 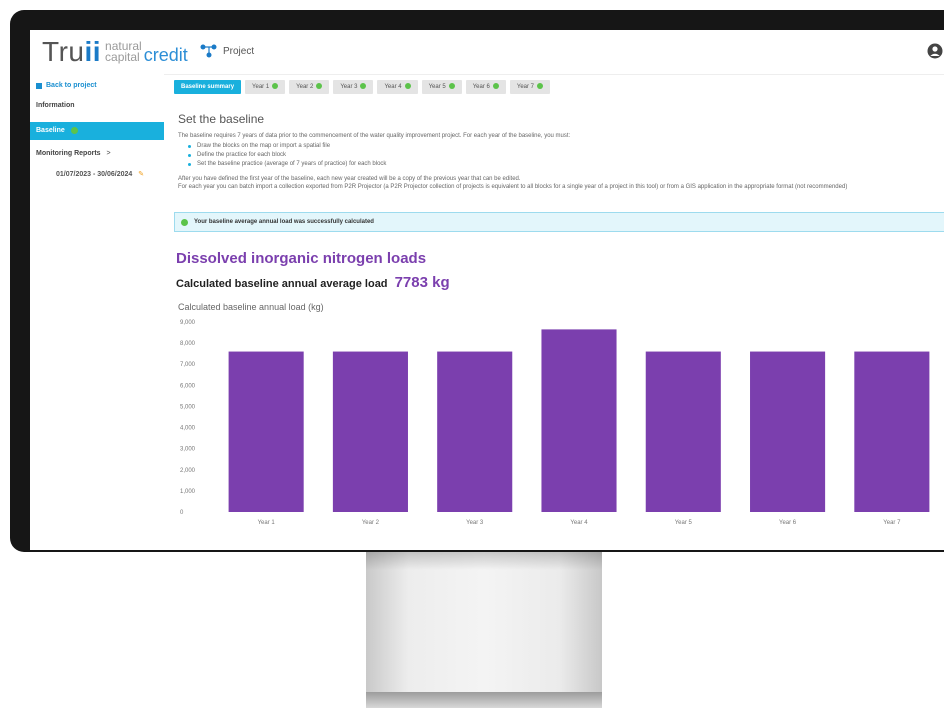 I want to click on tab-year-2: Year 2, so click(x=309, y=87).